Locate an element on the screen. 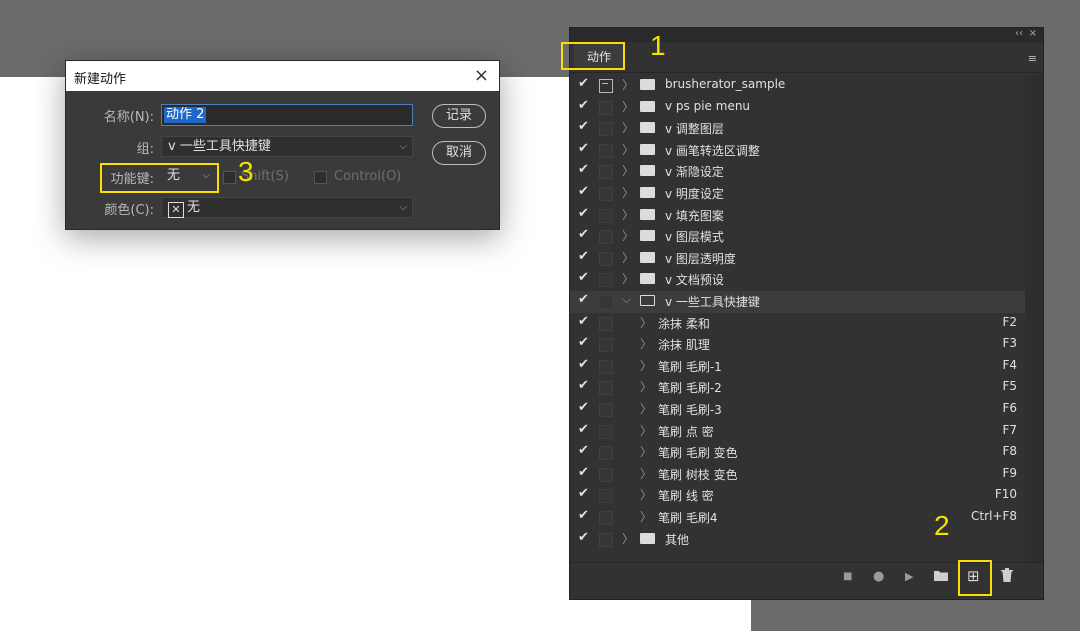 This screenshot has height=631, width=1080. action-set-row: ✔ 〉 v 图层模式 is located at coordinates (797, 237).